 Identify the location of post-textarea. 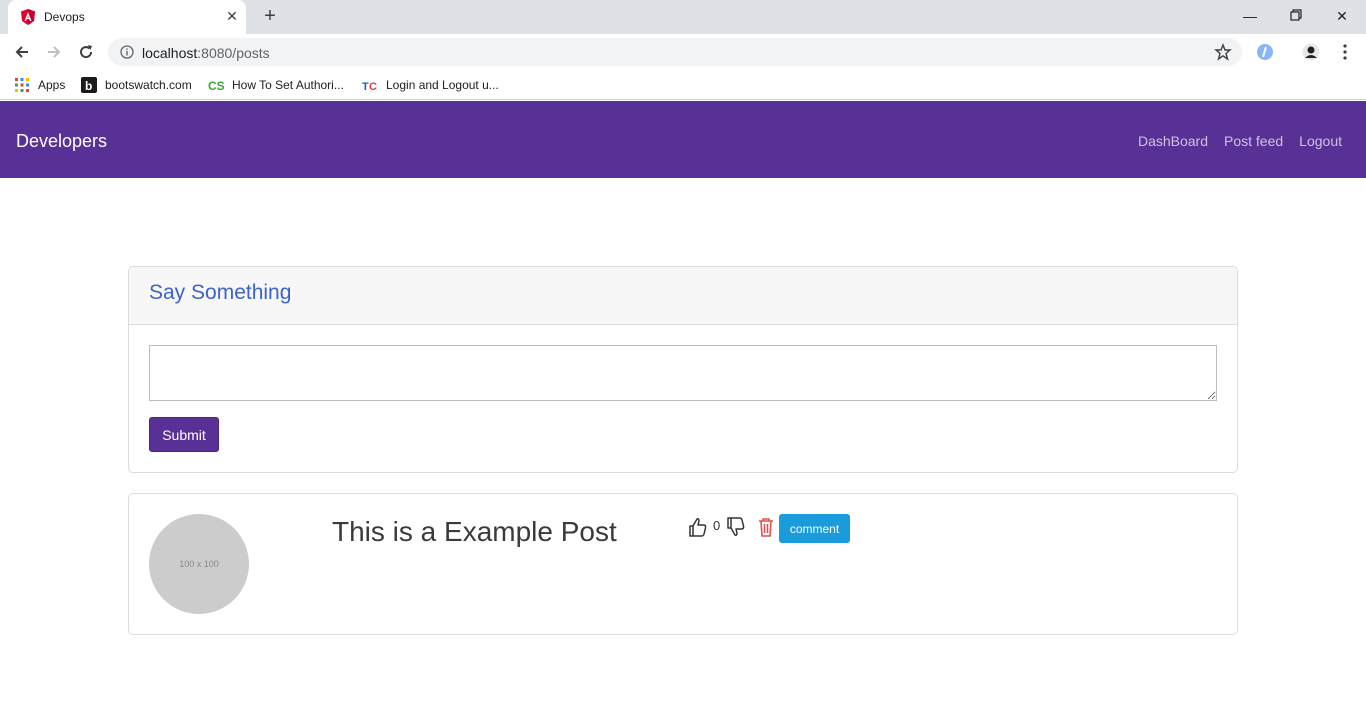
(683, 373).